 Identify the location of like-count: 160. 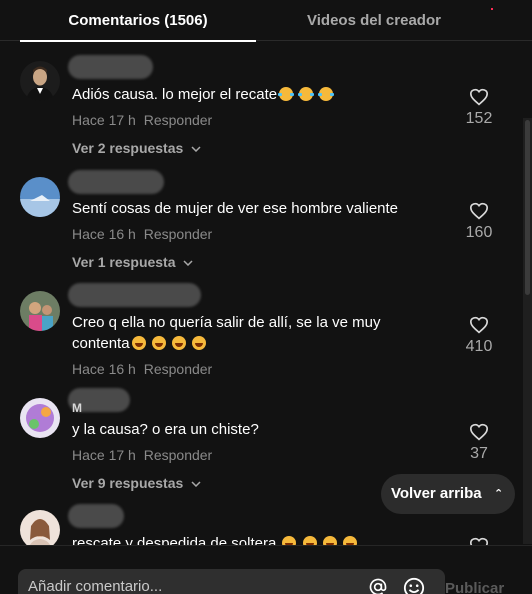
(479, 232).